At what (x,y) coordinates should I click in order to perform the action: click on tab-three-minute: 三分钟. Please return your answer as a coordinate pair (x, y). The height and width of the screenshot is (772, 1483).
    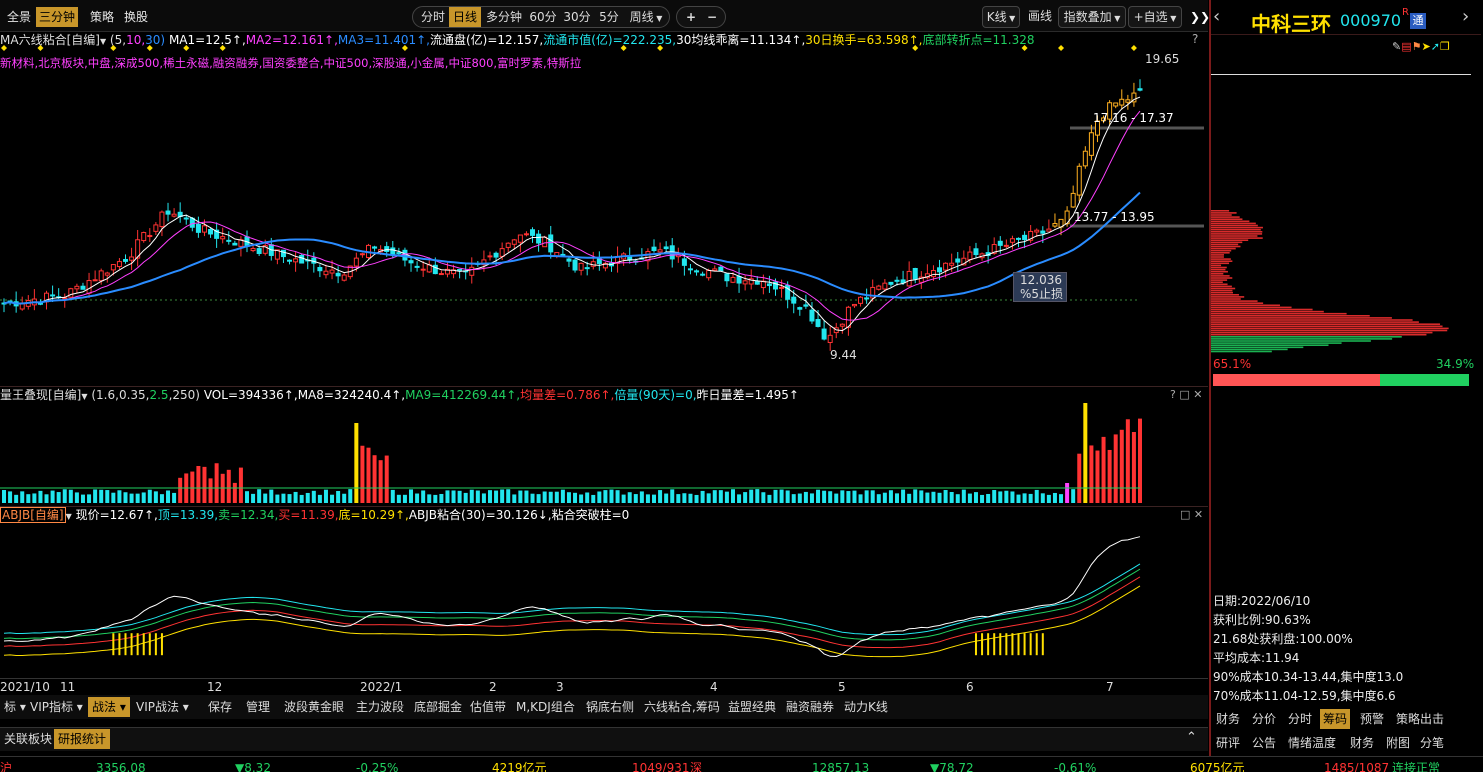
    Looking at the image, I should click on (57, 17).